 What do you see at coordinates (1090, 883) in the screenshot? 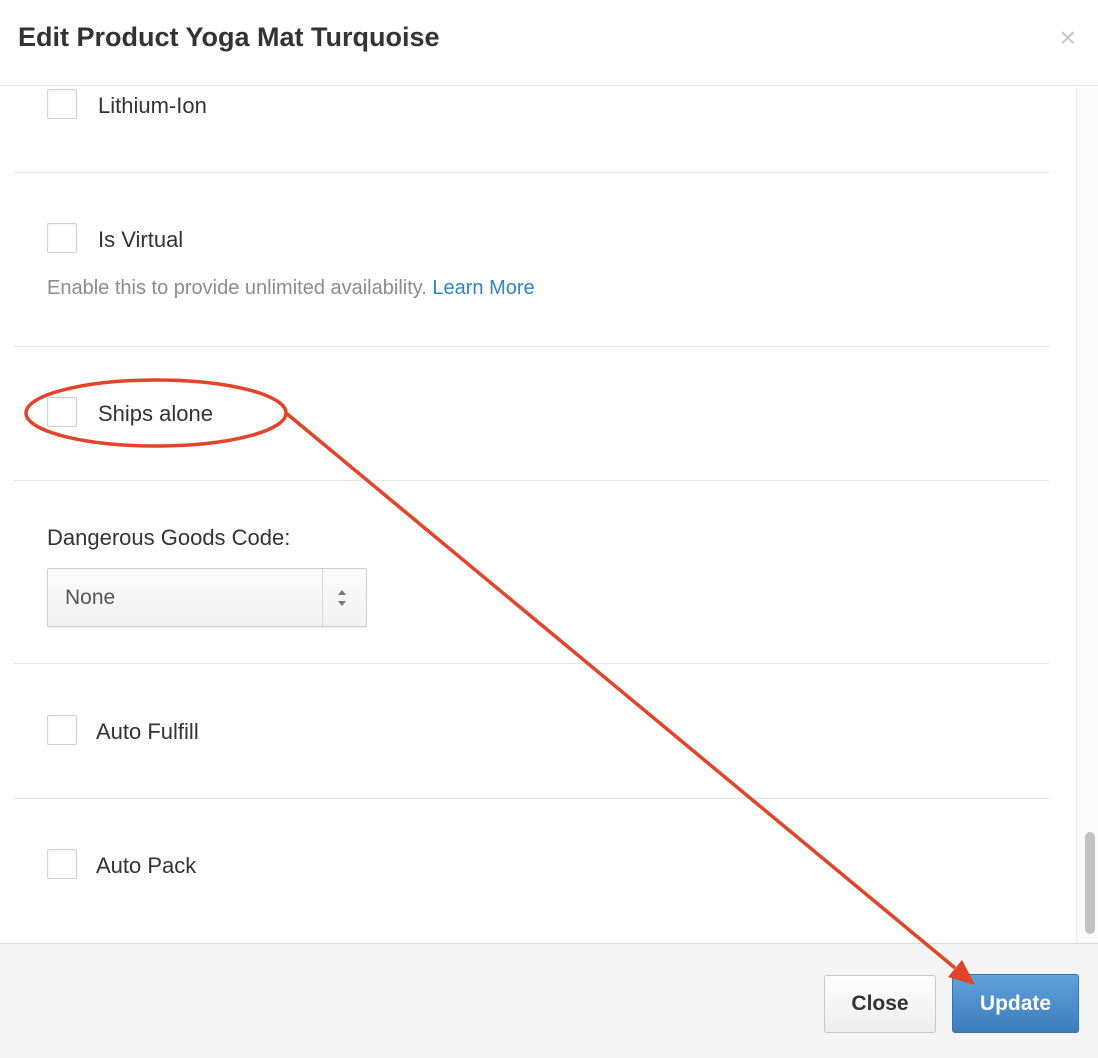
I see `scrollbar-thumb` at bounding box center [1090, 883].